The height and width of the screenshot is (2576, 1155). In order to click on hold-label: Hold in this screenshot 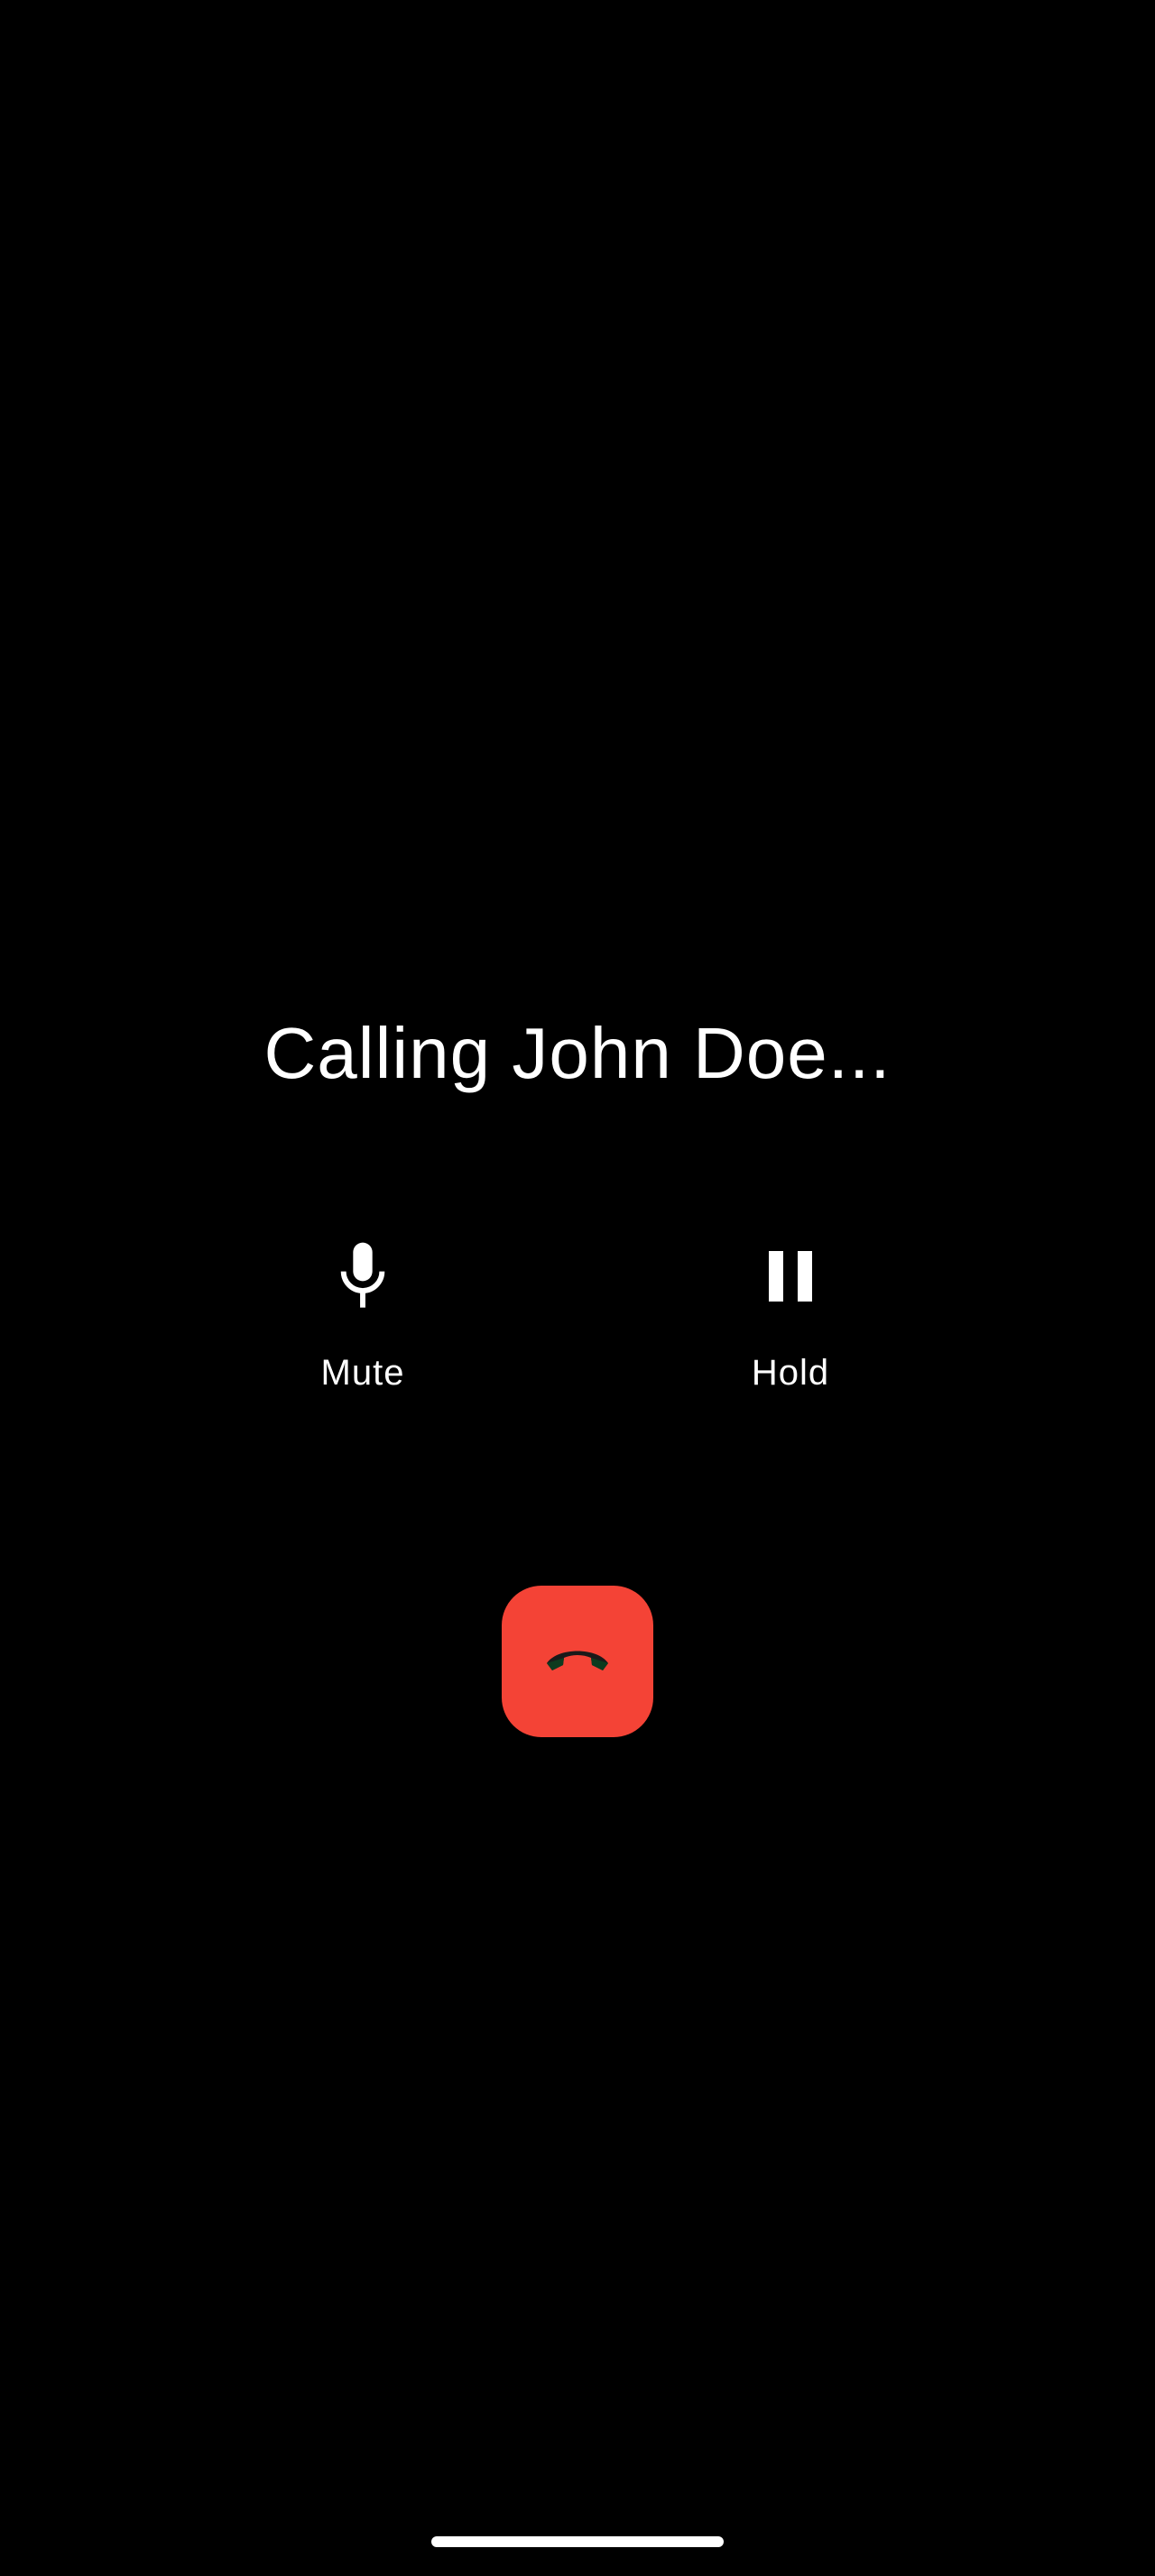, I will do `click(790, 1373)`.